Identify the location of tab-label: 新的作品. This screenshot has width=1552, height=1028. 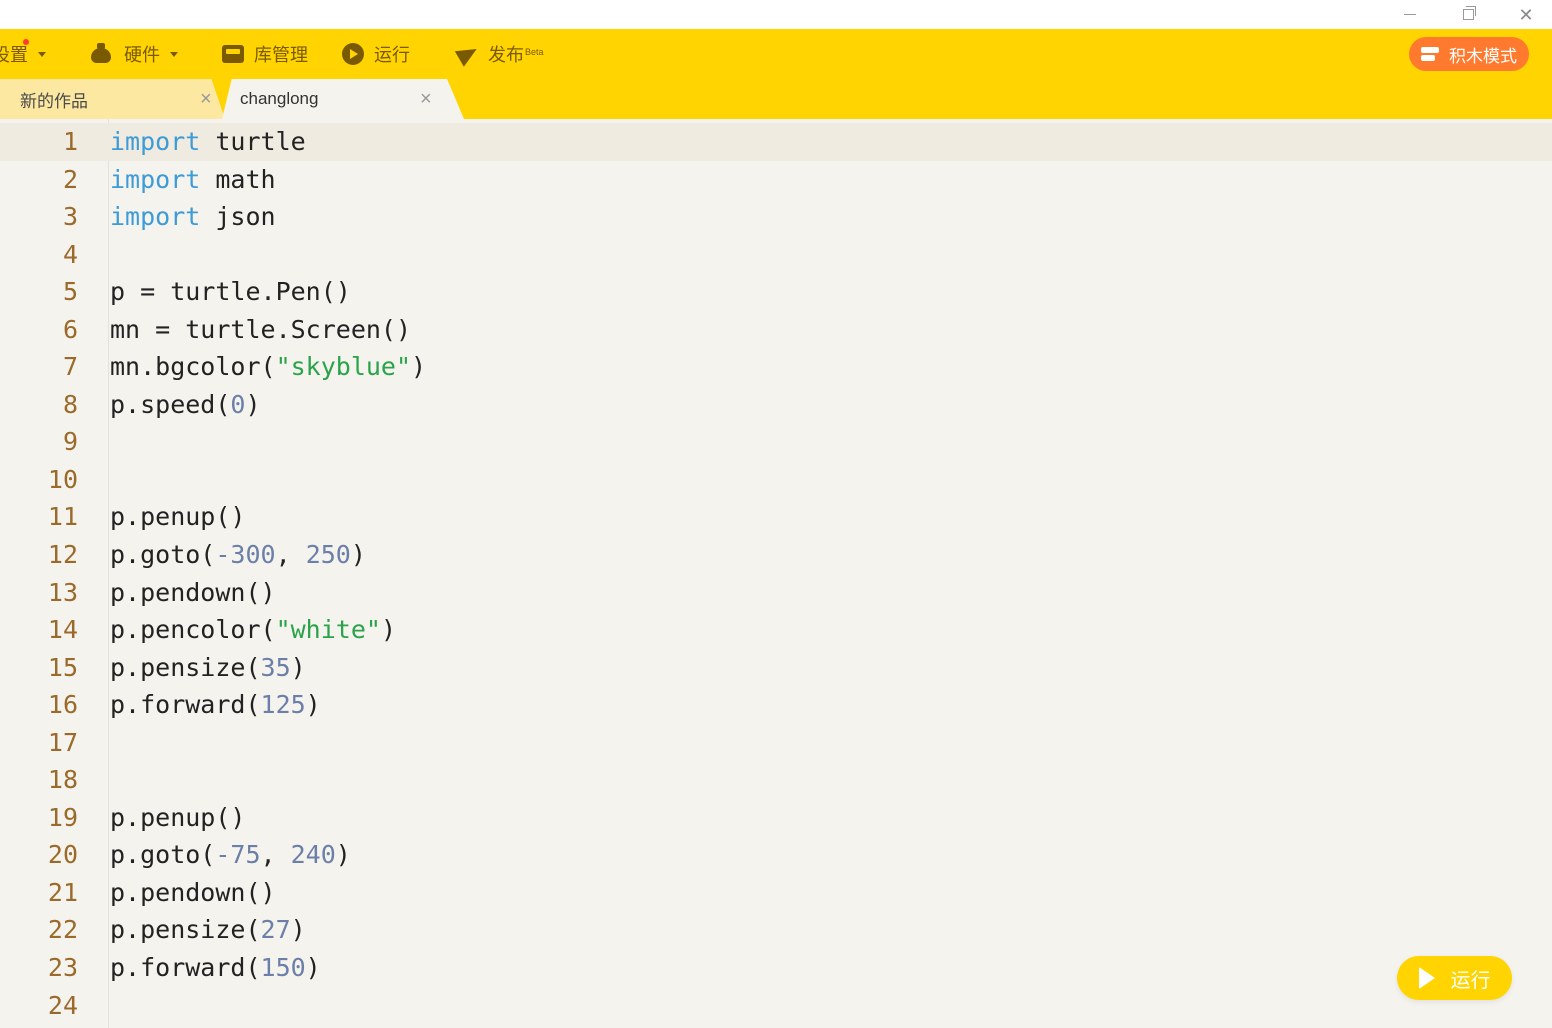
(54, 101).